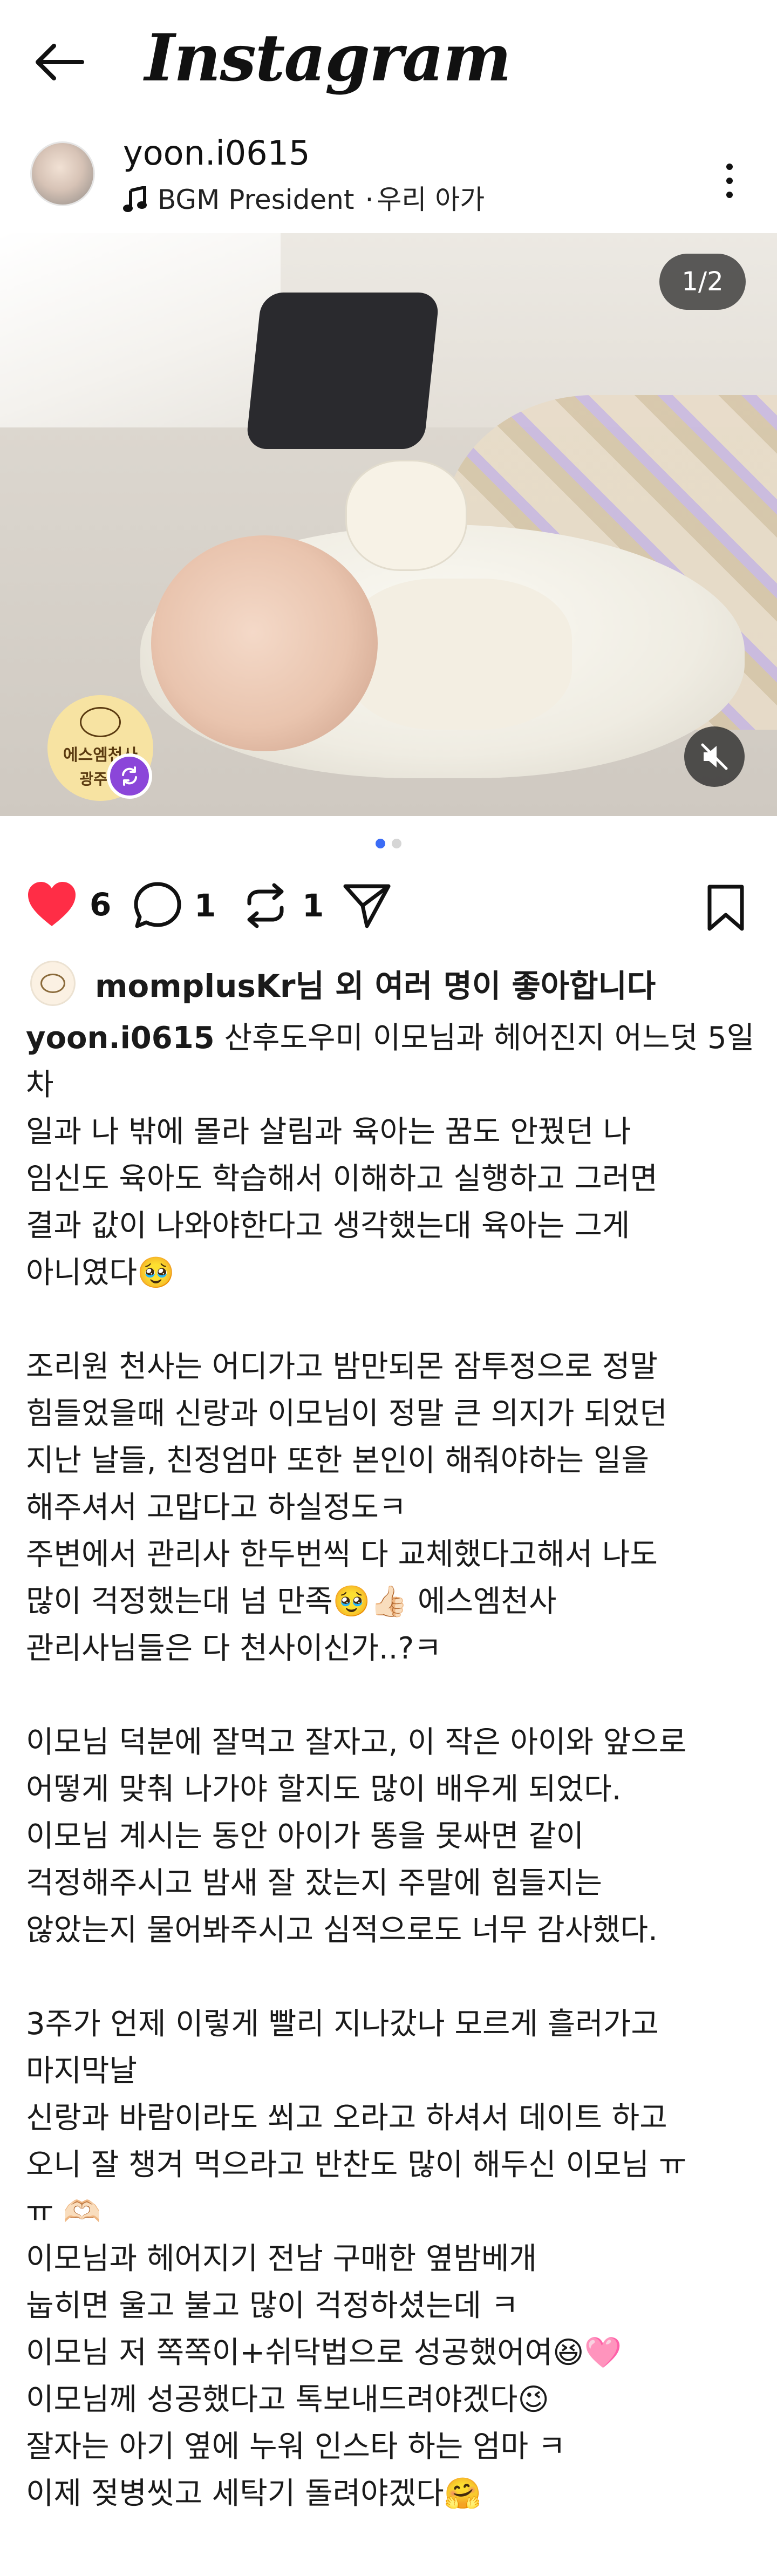  I want to click on comments-count: 1, so click(205, 905).